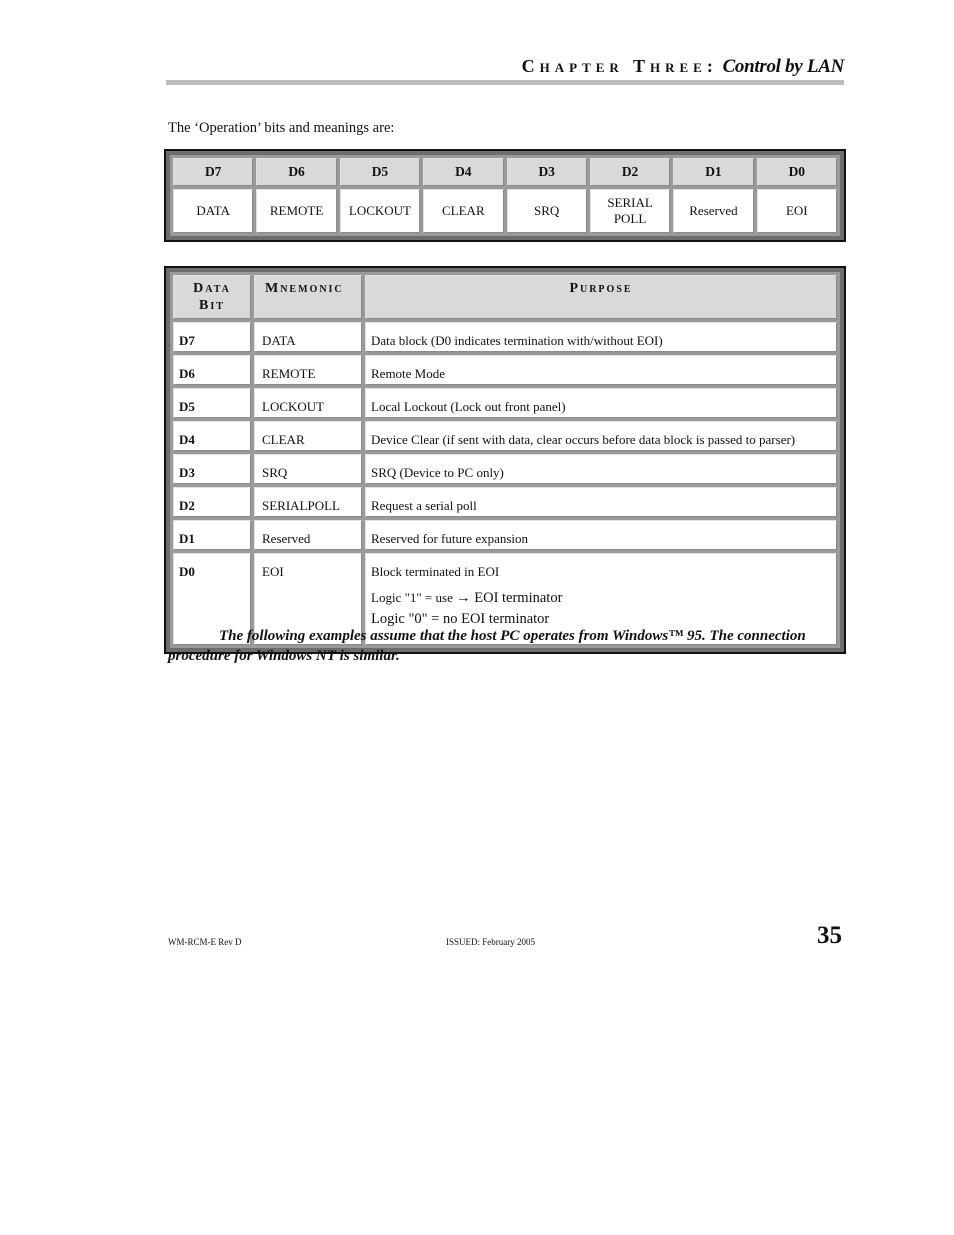 Image resolution: width=954 pixels, height=1235 pixels. I want to click on bit-value: DATA, so click(213, 211).